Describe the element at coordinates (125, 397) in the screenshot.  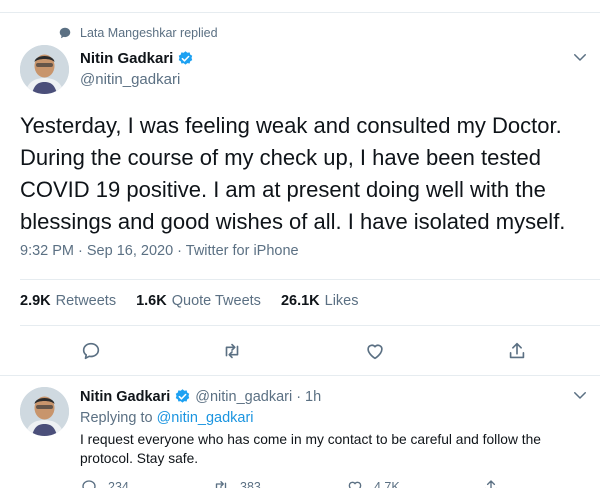
I see `reply-author-name: Nitin Gadkari` at that location.